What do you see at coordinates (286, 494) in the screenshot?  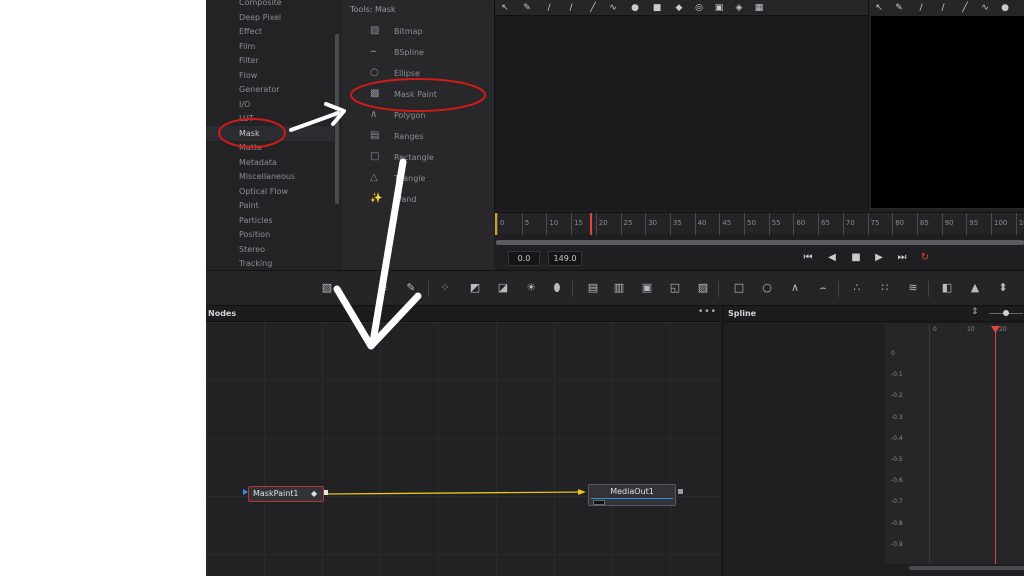 I see `node-maskpaint1: MaskPaint1 ◆` at bounding box center [286, 494].